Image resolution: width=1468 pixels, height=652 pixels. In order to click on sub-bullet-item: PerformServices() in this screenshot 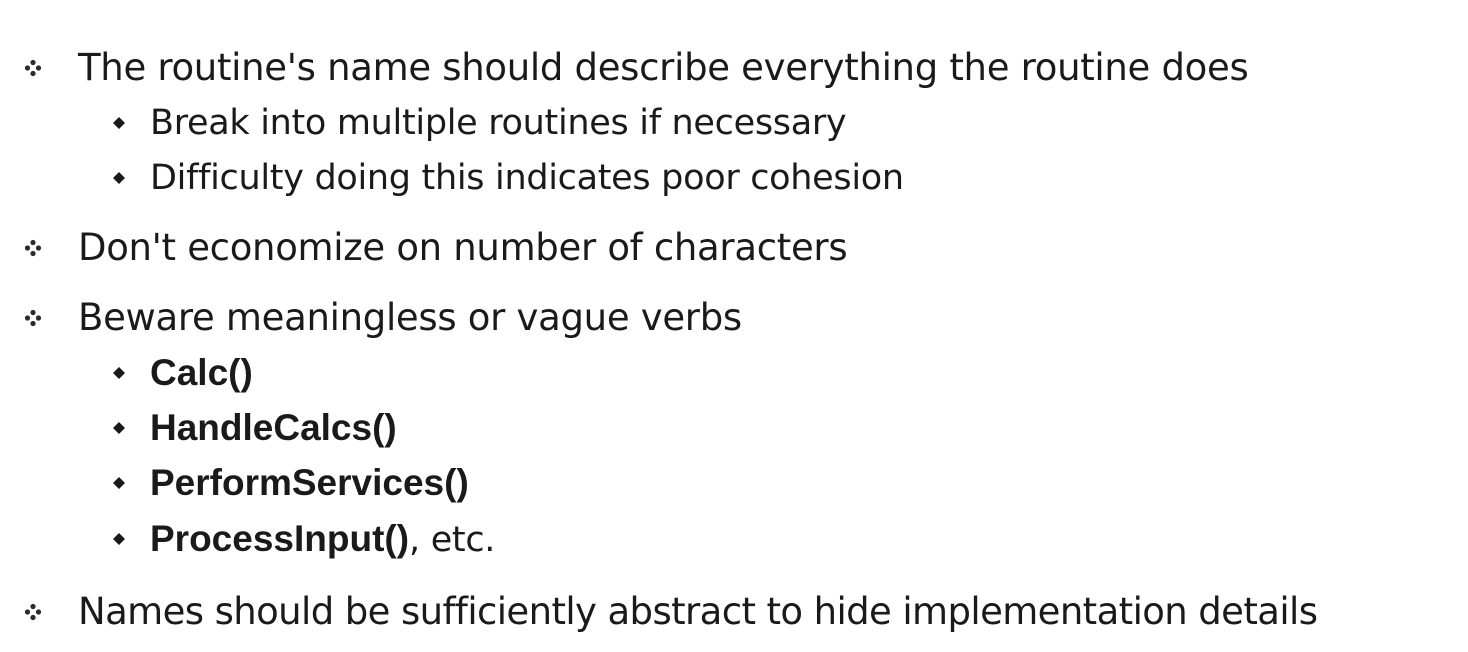, I will do `click(734, 483)`.